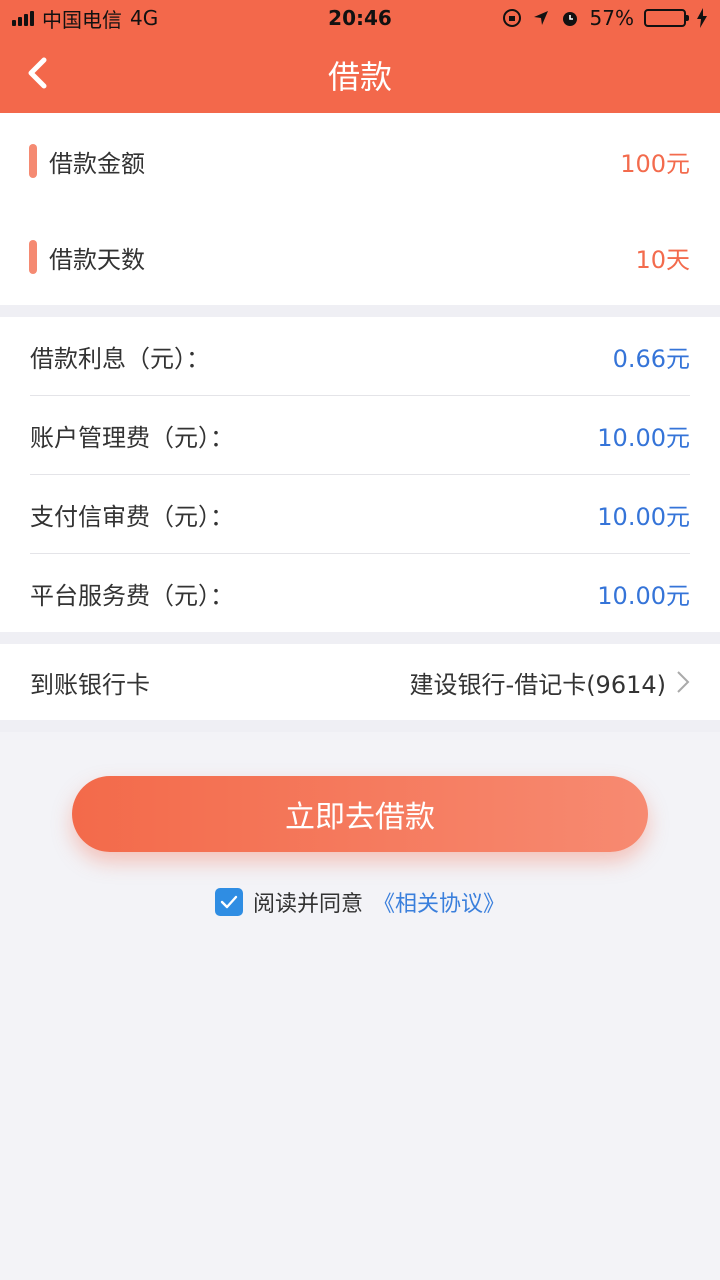  I want to click on submit-area: 立即去借款, so click(360, 792).